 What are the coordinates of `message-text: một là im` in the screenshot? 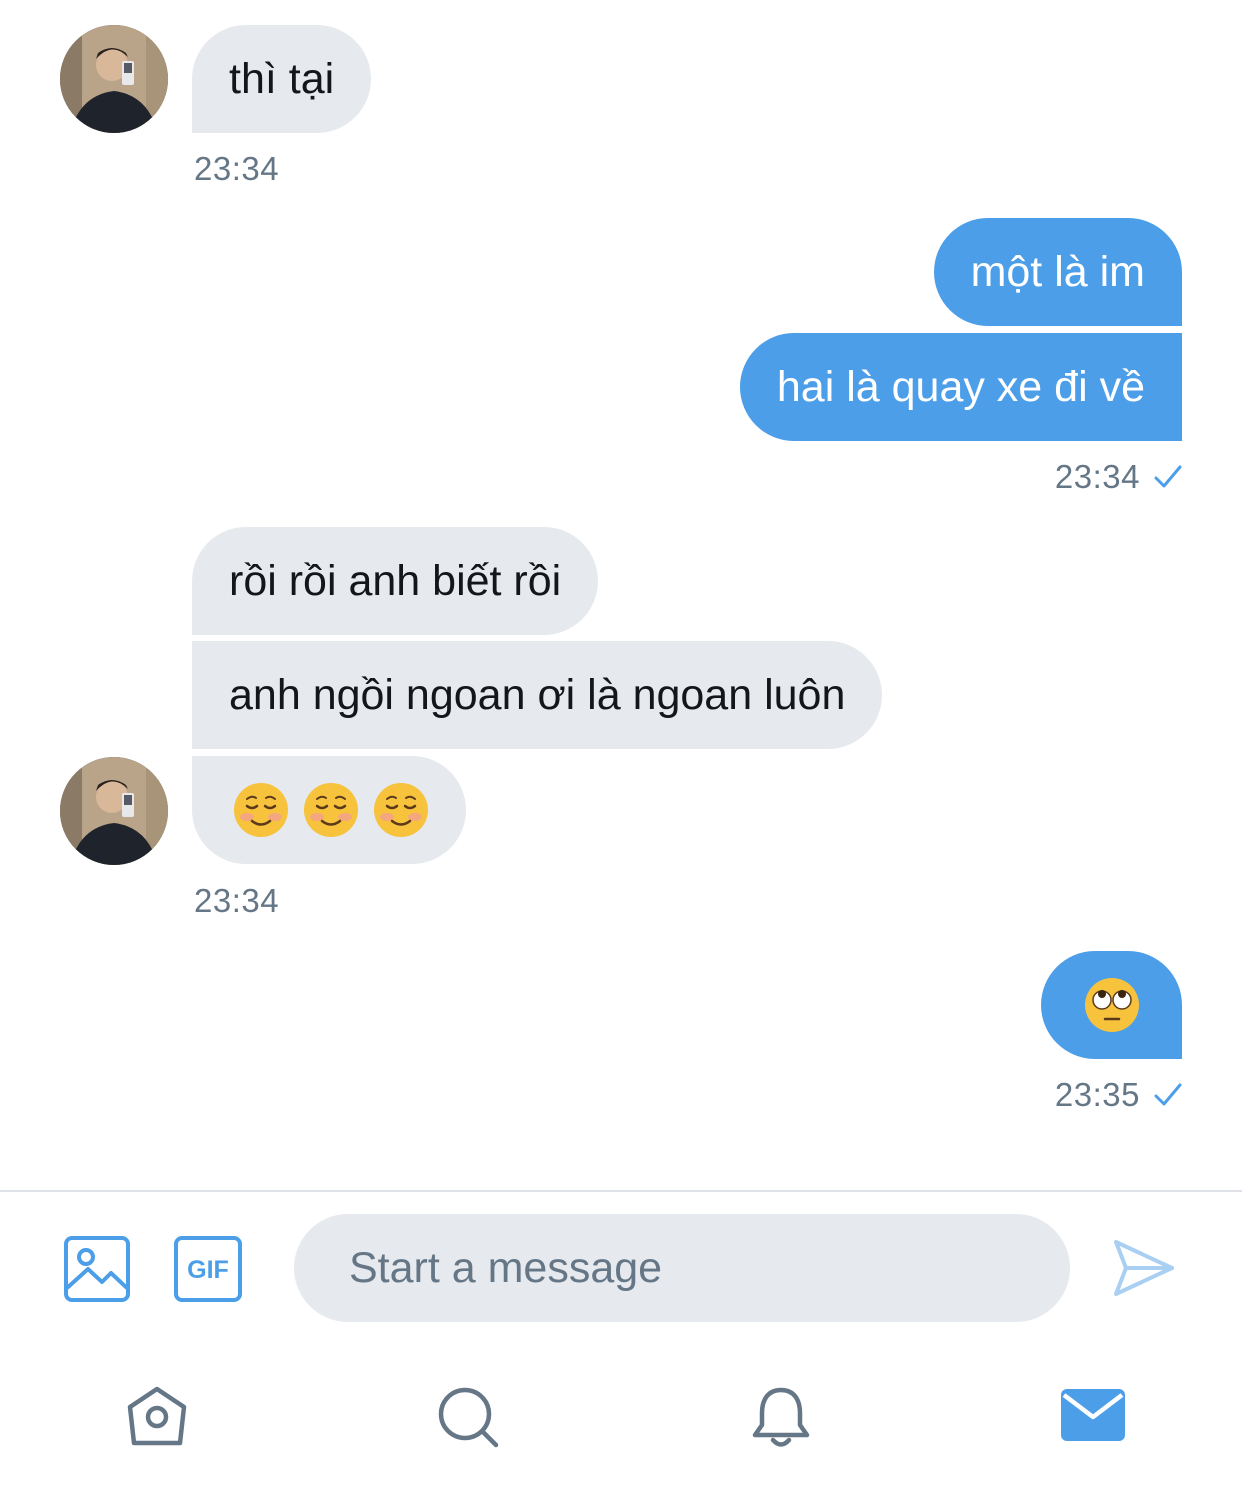 It's located at (1057, 271).